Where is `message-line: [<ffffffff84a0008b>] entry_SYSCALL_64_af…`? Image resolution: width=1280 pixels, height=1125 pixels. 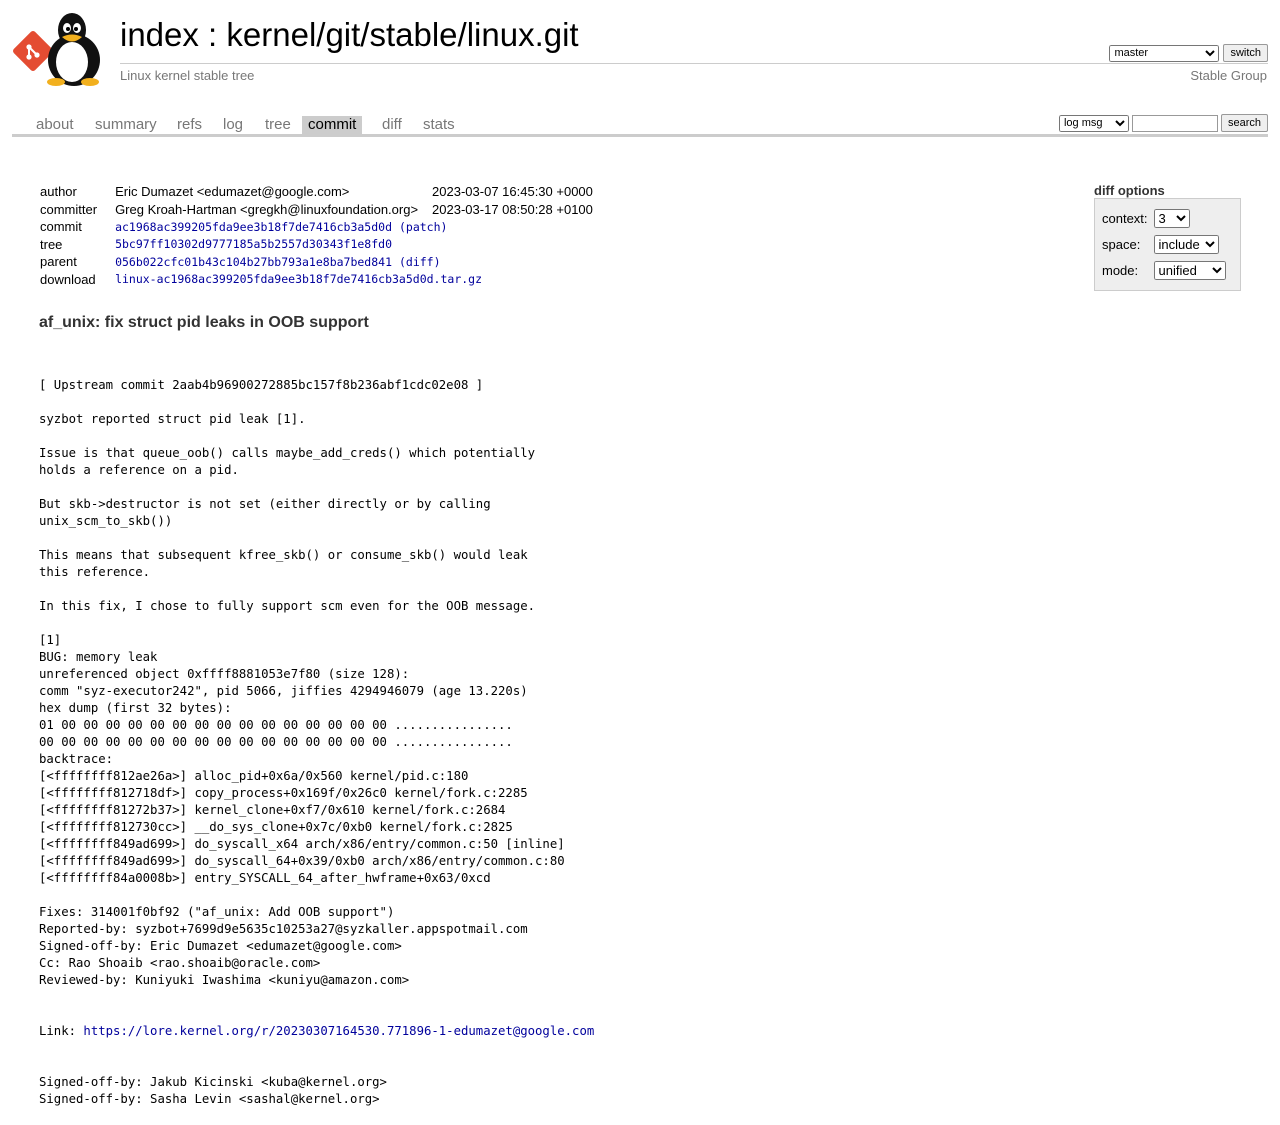
message-line: [<ffffffff84a0008b>] entry_SYSCALL_64_af… is located at coordinates (265, 878).